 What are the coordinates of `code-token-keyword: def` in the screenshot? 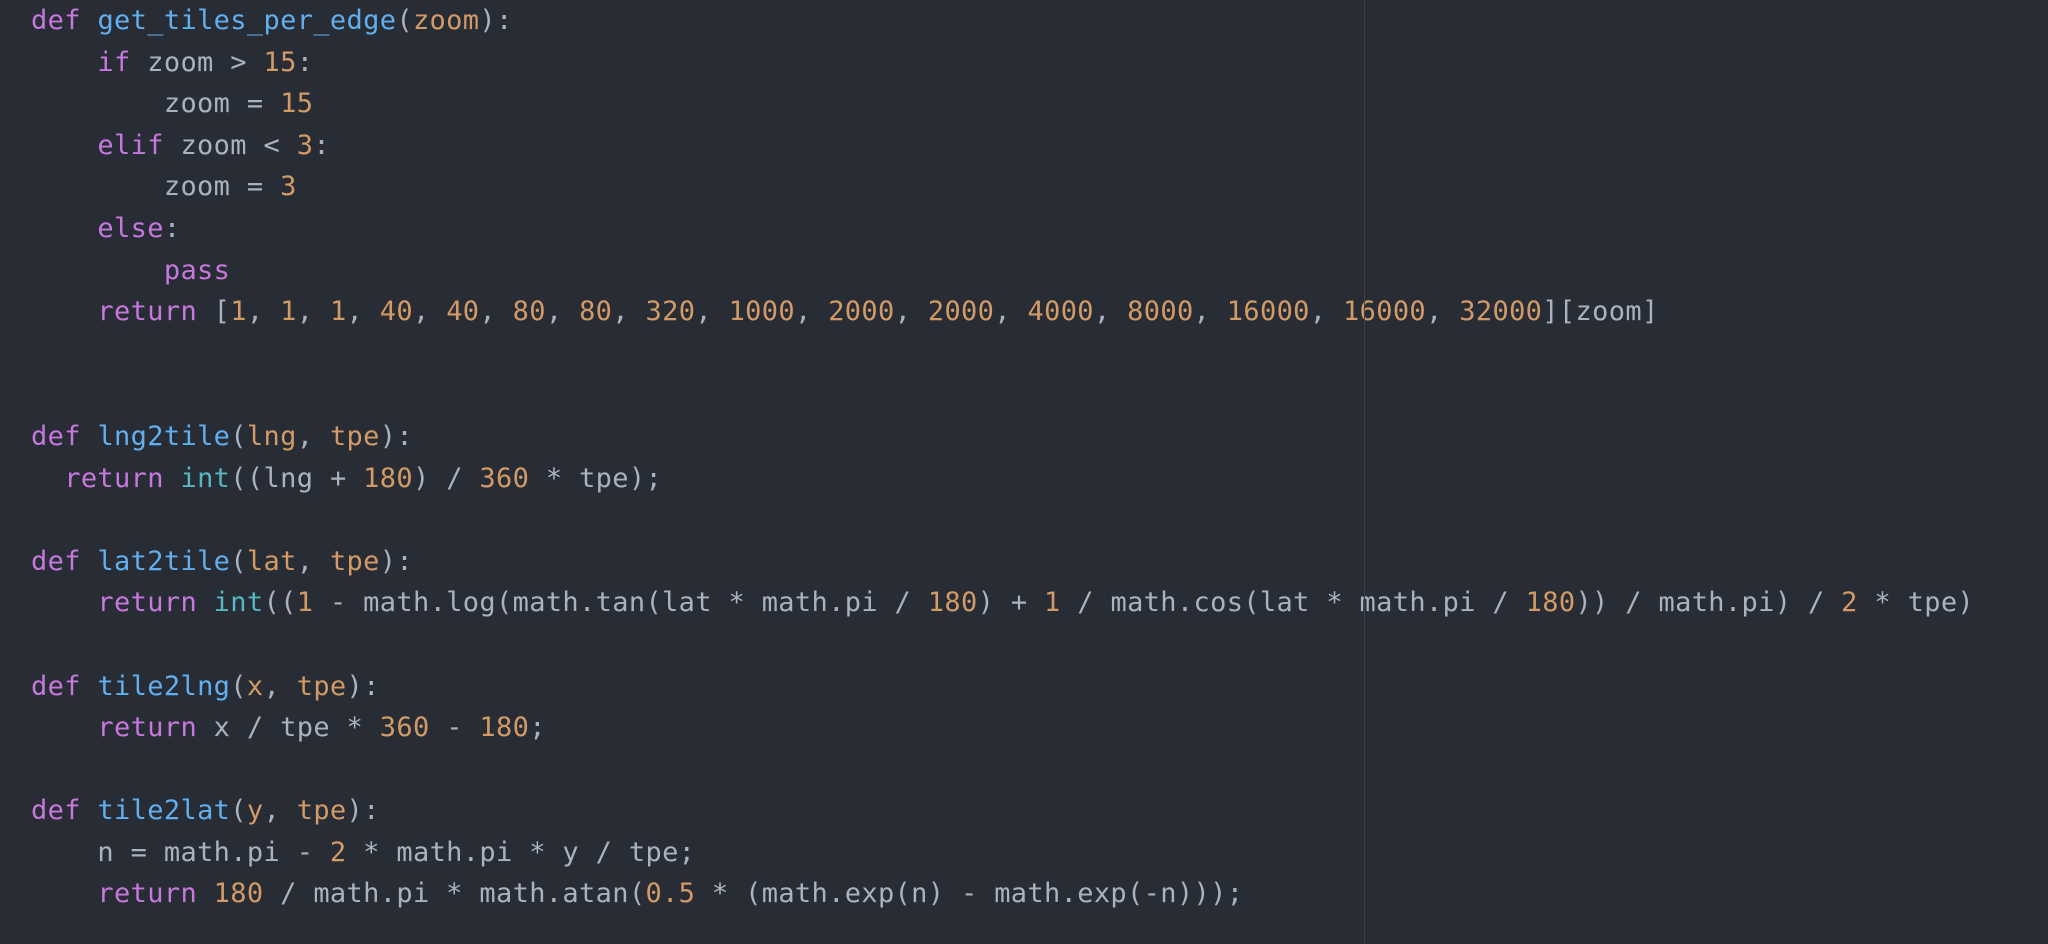 It's located at (56, 811).